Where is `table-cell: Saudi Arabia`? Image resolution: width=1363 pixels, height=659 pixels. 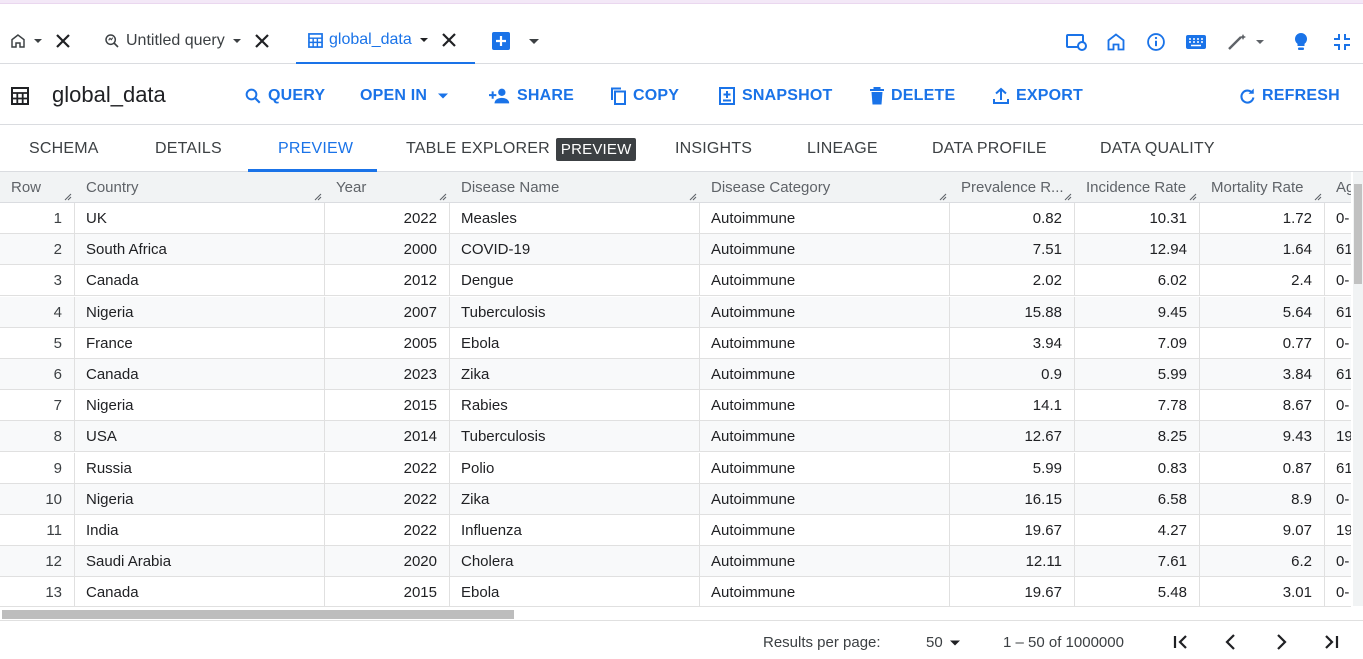
table-cell: Saudi Arabia is located at coordinates (200, 562).